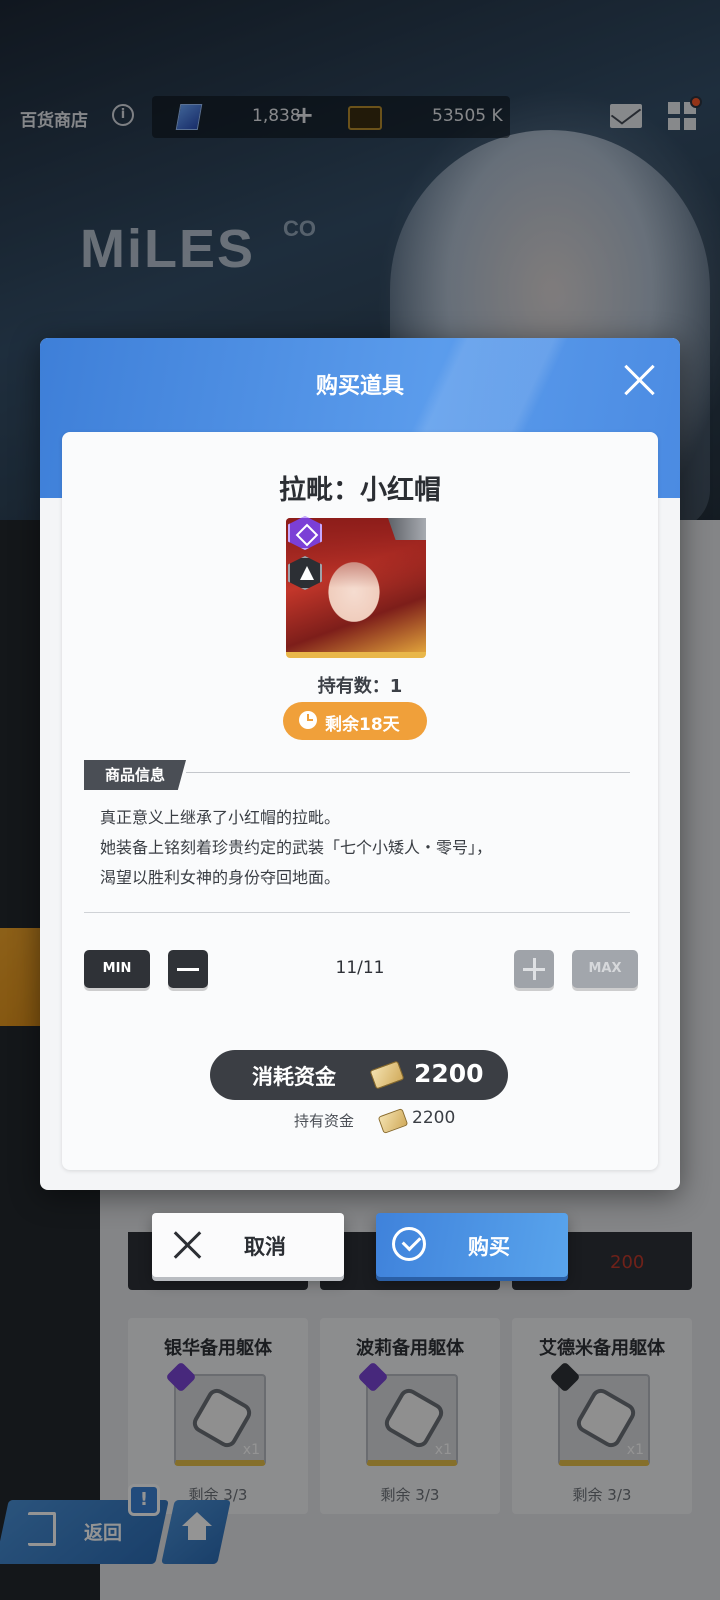 The image size is (720, 1600). What do you see at coordinates (408, 772) in the screenshot?
I see `section-divider` at bounding box center [408, 772].